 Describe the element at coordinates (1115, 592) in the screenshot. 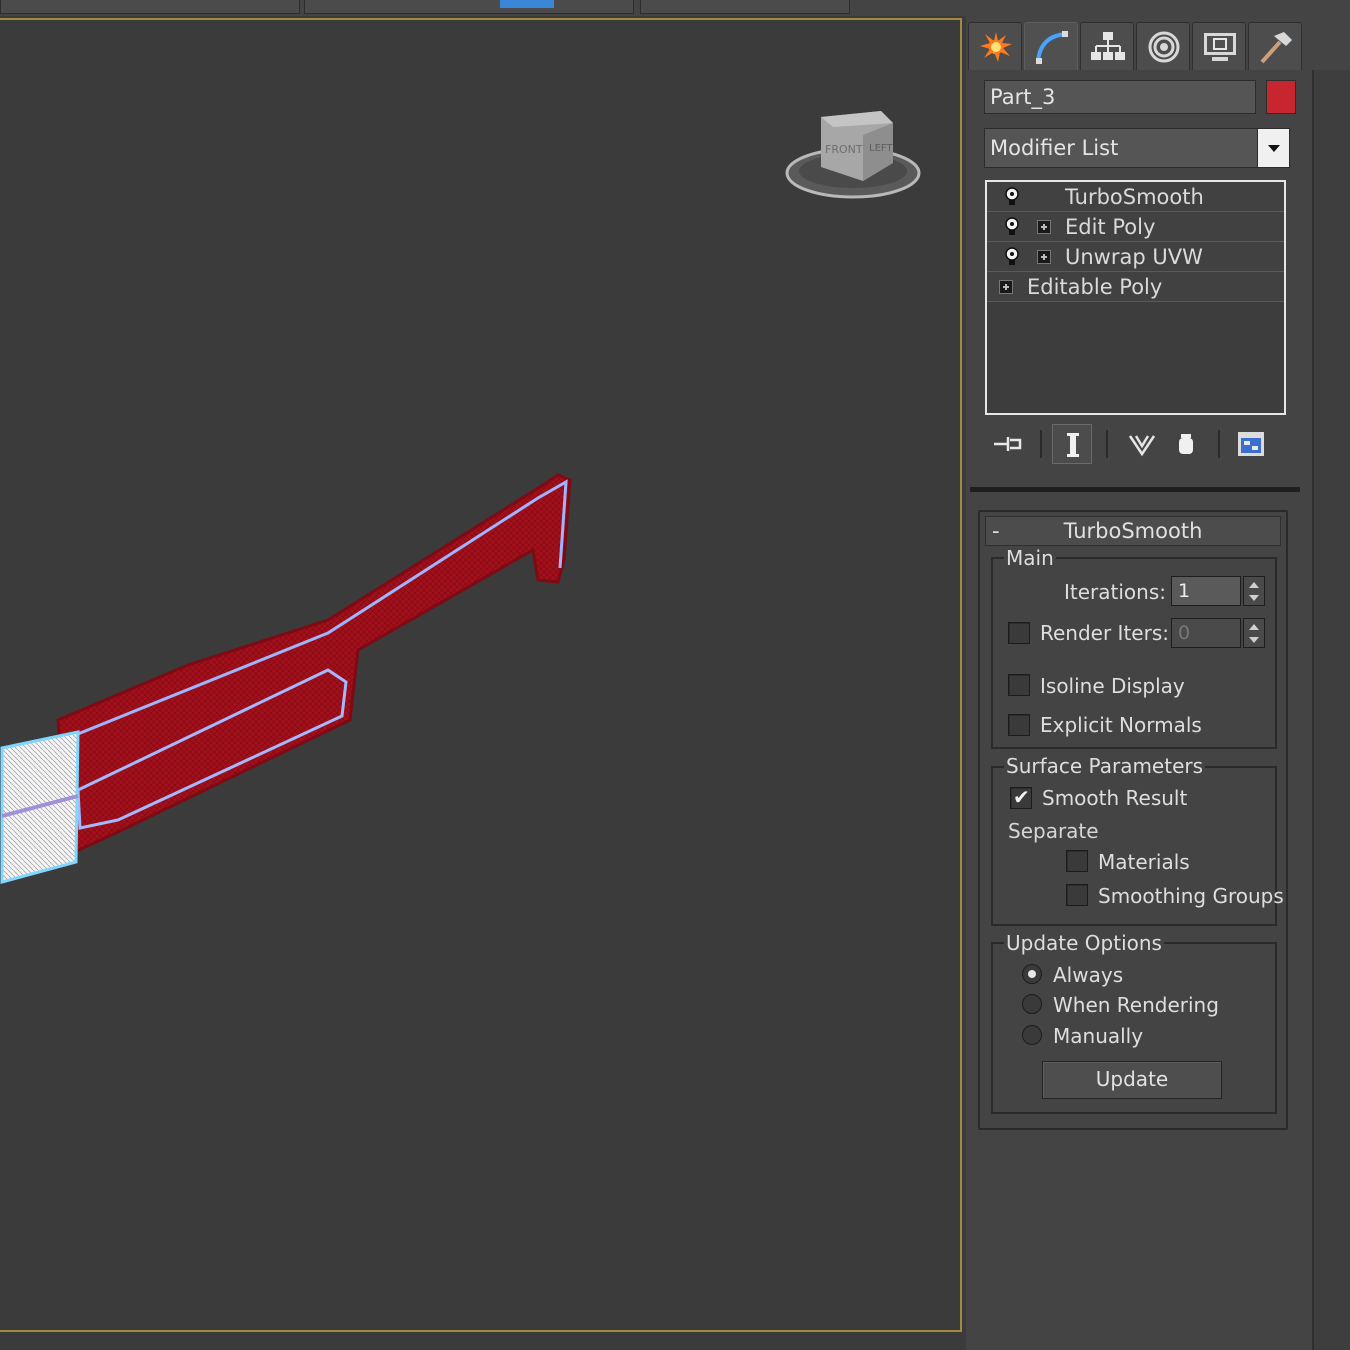

I see `iterations-label: Iterations:` at that location.